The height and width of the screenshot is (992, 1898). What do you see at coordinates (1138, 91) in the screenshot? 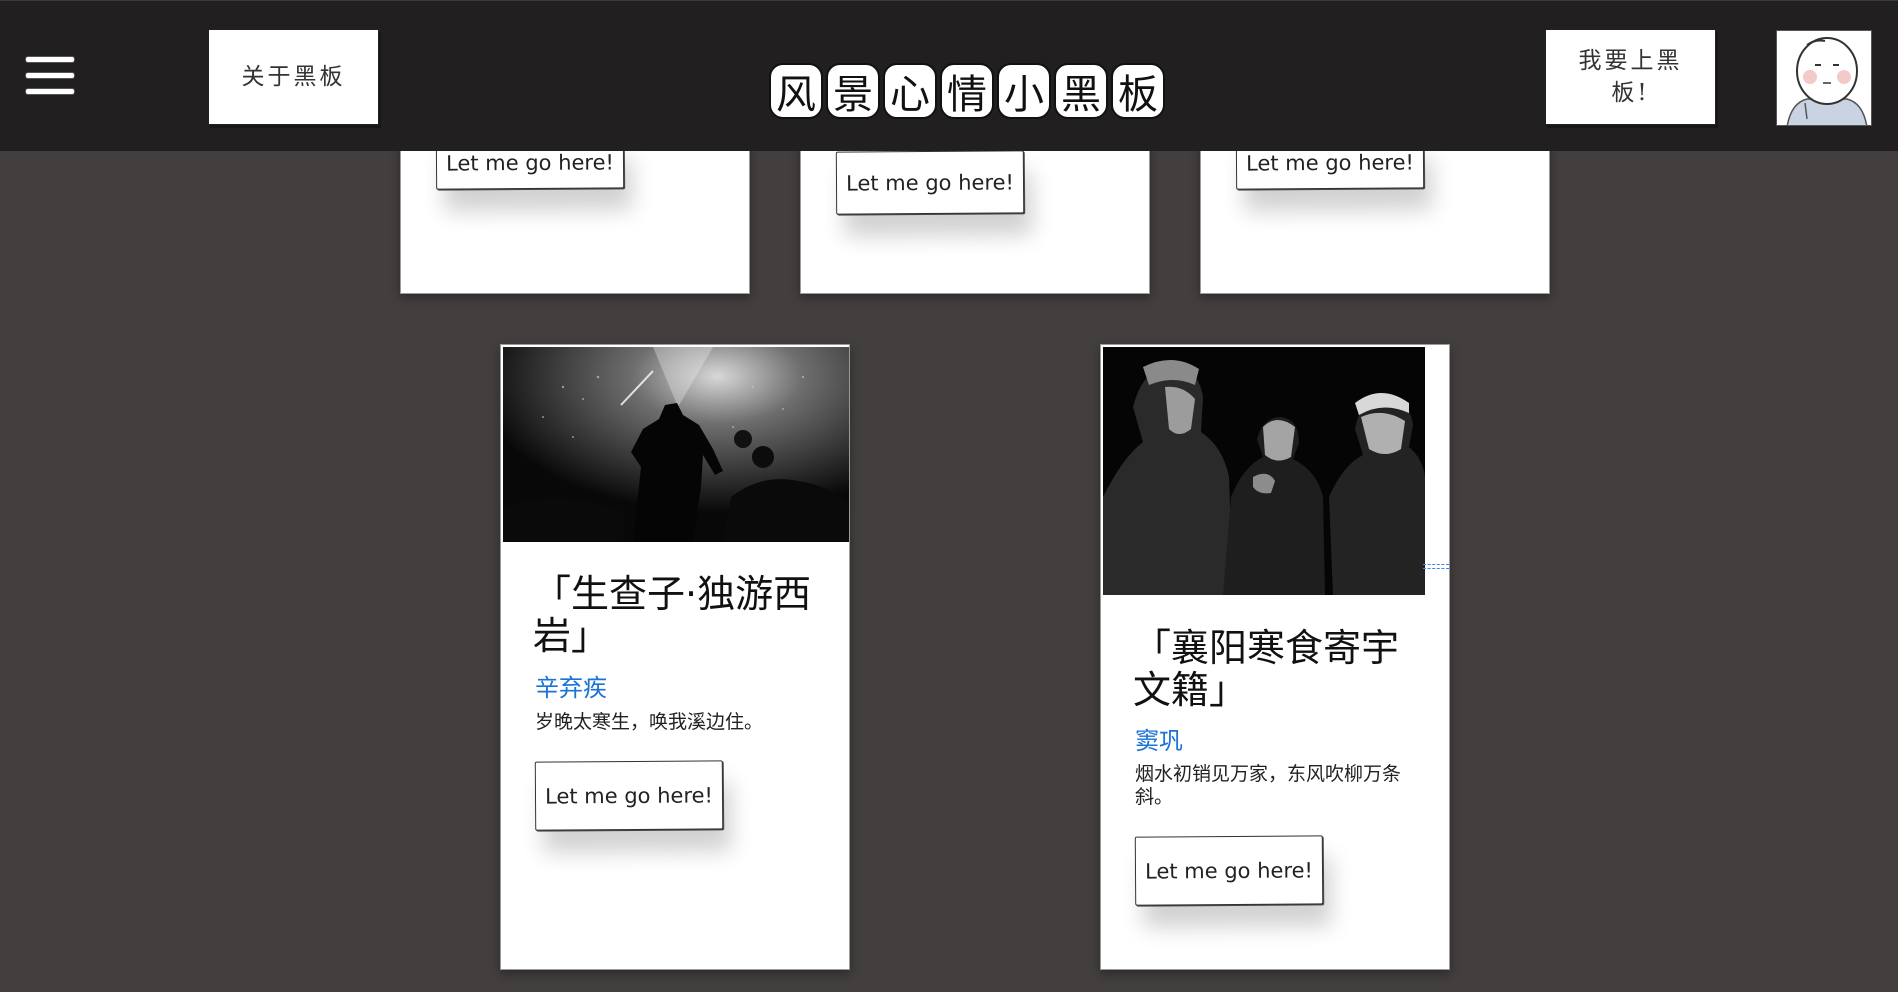
I see `title-char: 板` at bounding box center [1138, 91].